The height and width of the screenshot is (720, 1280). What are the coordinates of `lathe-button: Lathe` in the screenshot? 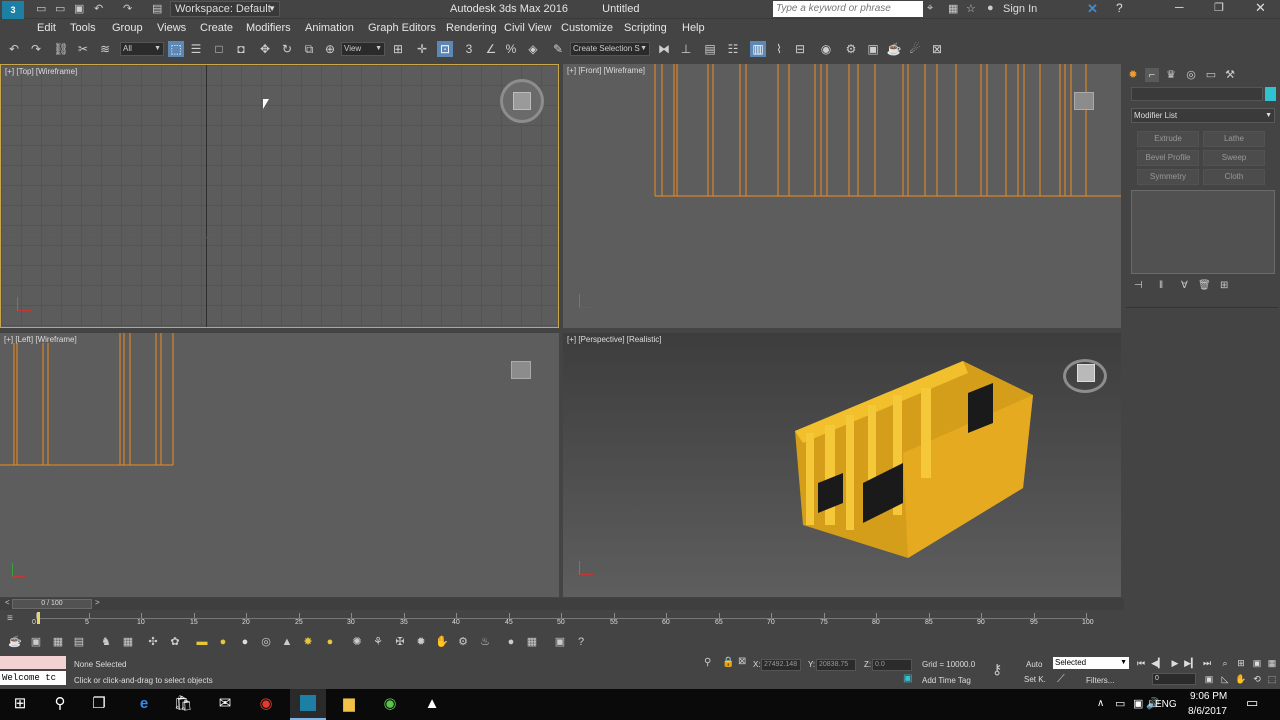 It's located at (1234, 139).